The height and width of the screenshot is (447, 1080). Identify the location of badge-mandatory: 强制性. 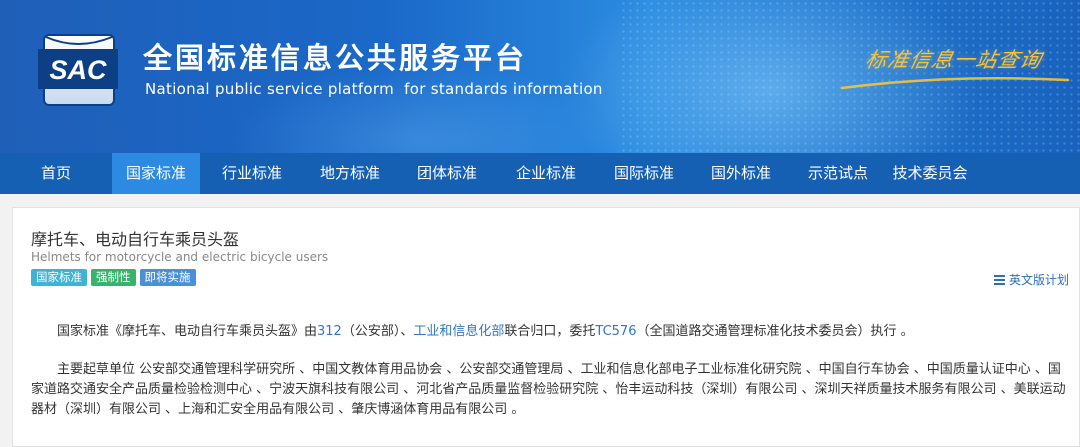
(113, 277).